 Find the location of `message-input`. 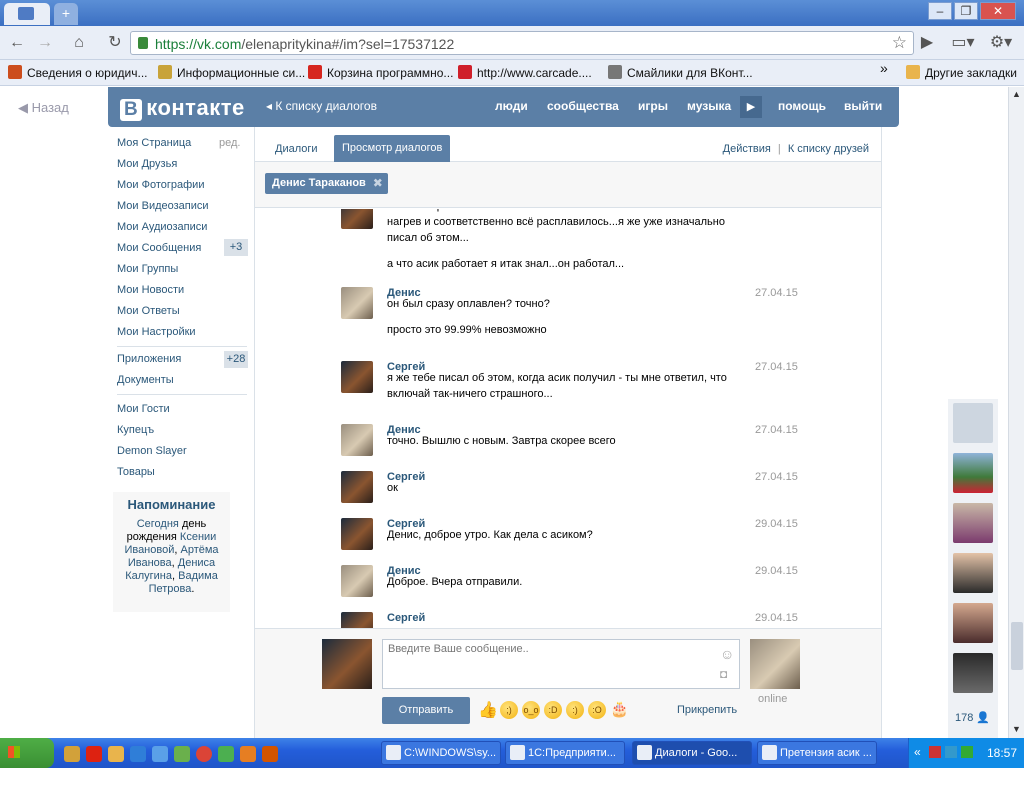

message-input is located at coordinates (561, 664).